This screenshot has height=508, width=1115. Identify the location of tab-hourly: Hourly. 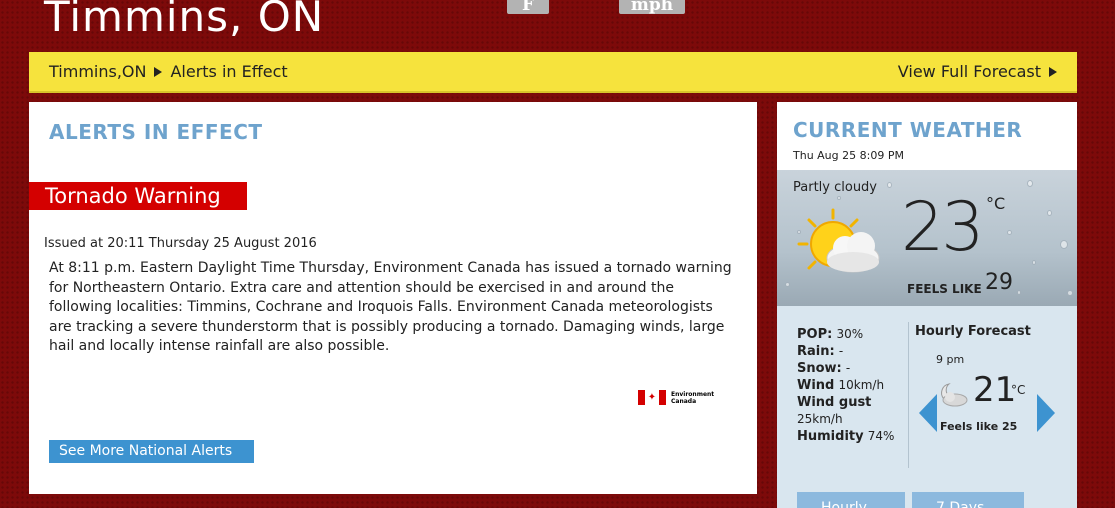
(851, 500).